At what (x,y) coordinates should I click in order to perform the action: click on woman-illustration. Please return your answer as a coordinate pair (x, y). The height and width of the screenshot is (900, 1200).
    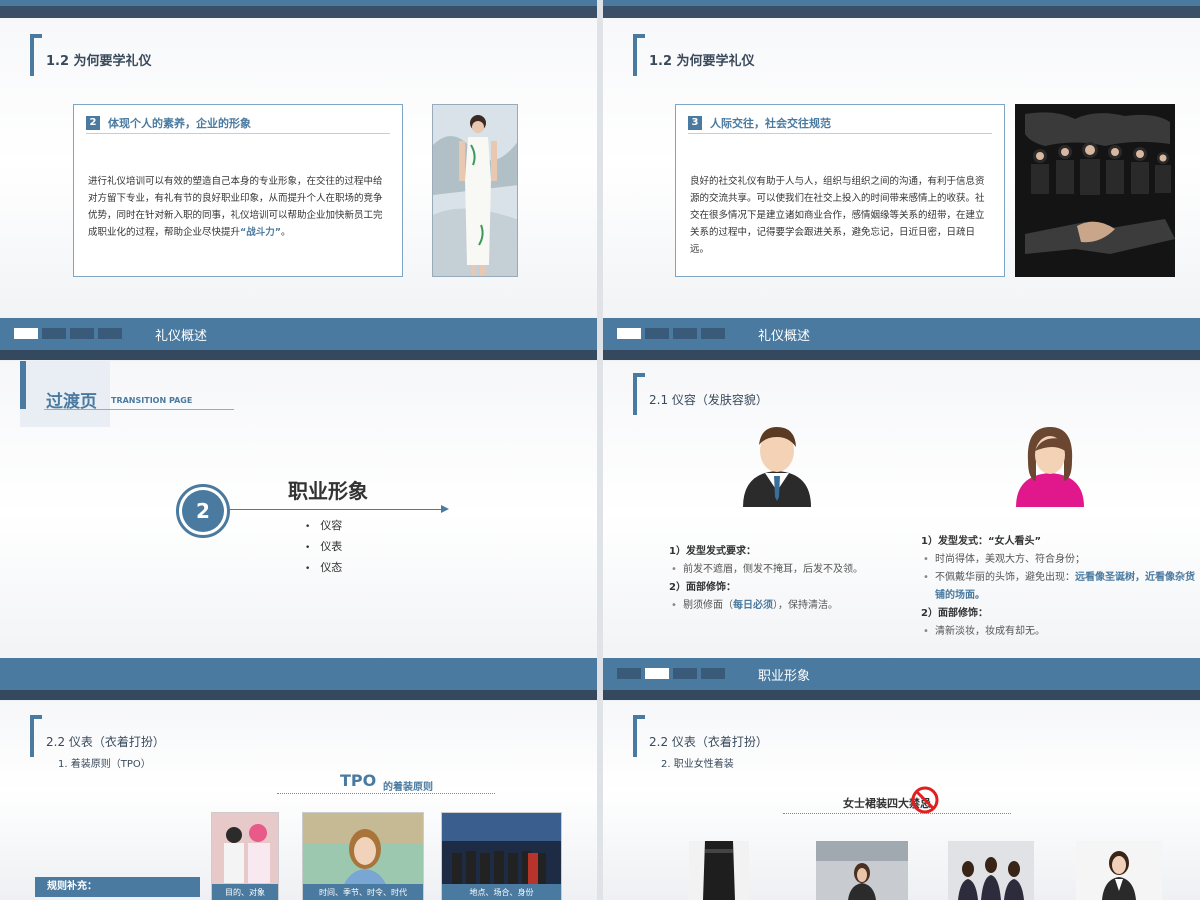
    Looking at the image, I should click on (475, 190).